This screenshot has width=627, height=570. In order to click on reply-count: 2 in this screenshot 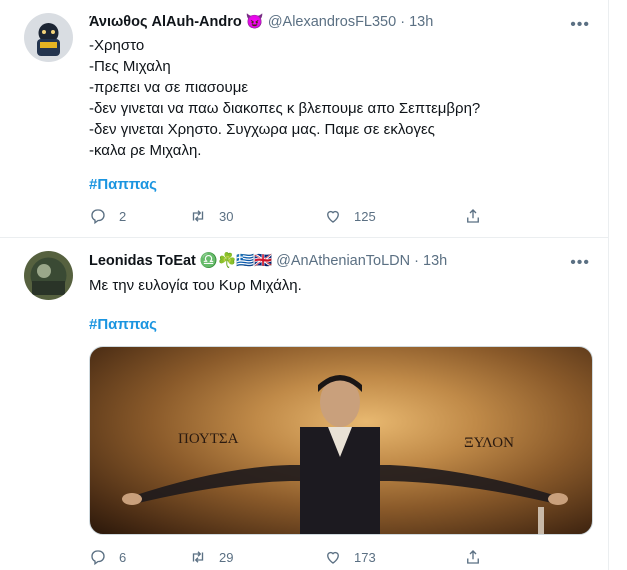, I will do `click(123, 216)`.